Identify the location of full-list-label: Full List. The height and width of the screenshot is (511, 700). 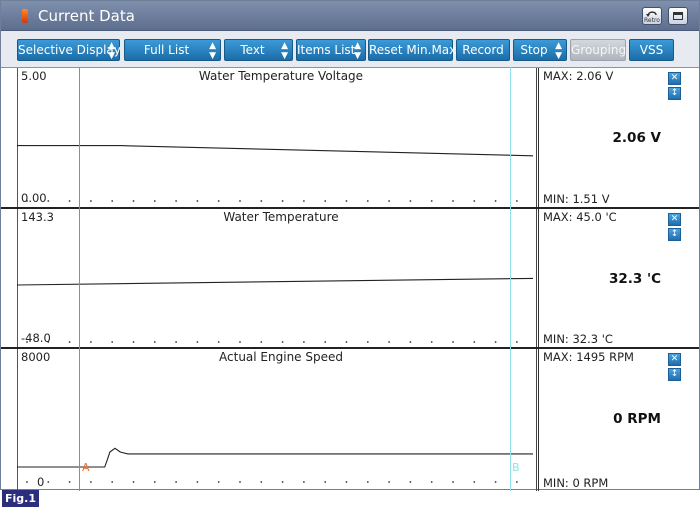
(166, 50).